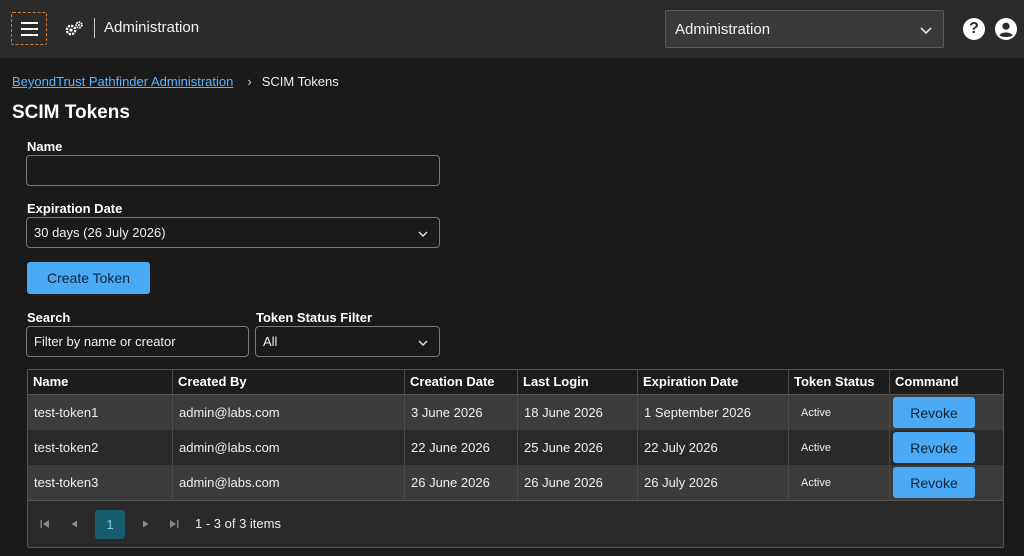  I want to click on cell-last-login: 18 June 2026, so click(578, 412).